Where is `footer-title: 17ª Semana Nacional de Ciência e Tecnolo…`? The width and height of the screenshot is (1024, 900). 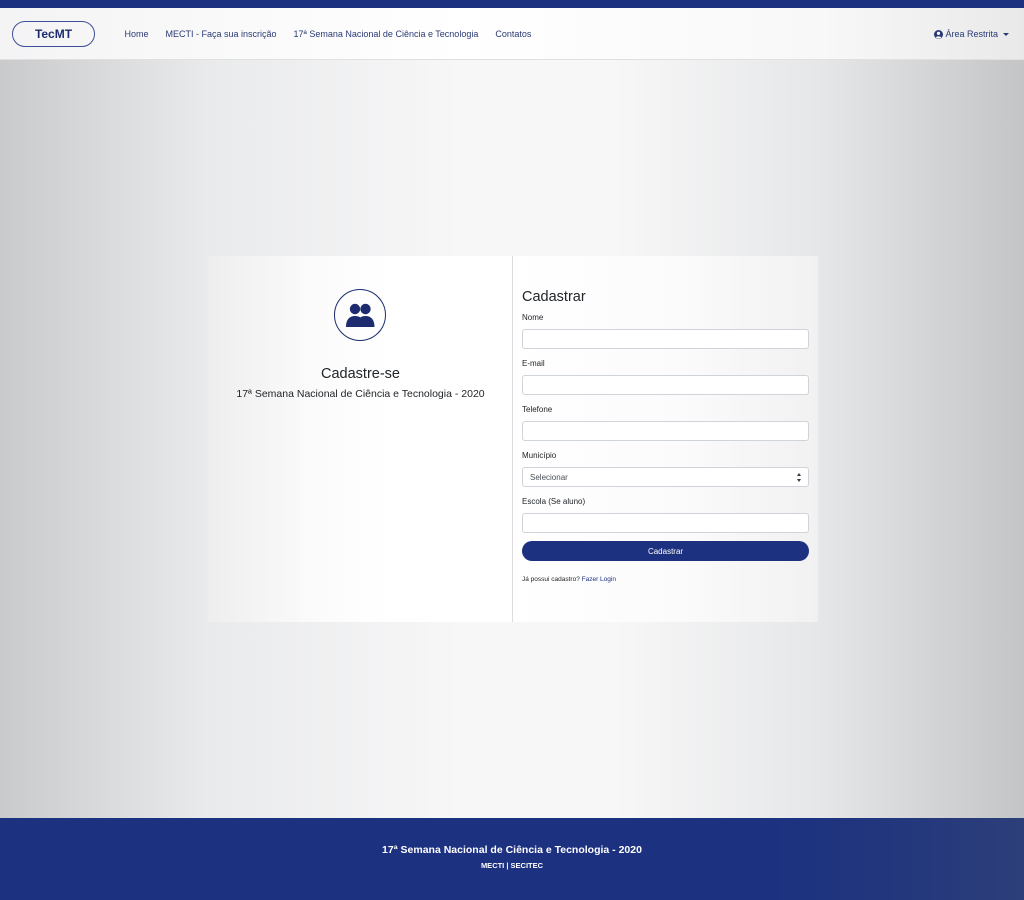 footer-title: 17ª Semana Nacional de Ciência e Tecnolo… is located at coordinates (512, 850).